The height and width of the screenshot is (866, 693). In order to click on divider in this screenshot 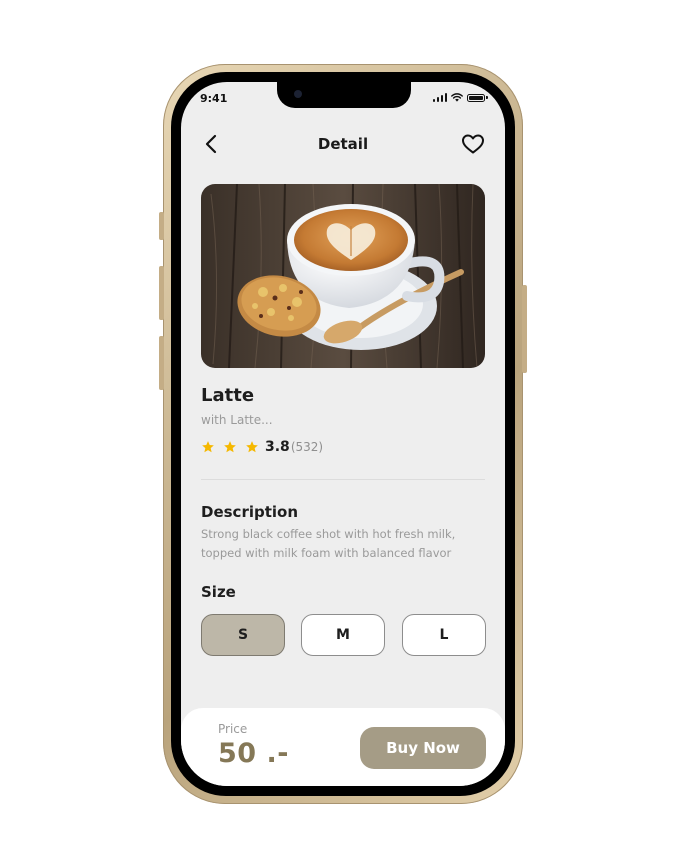, I will do `click(343, 479)`.